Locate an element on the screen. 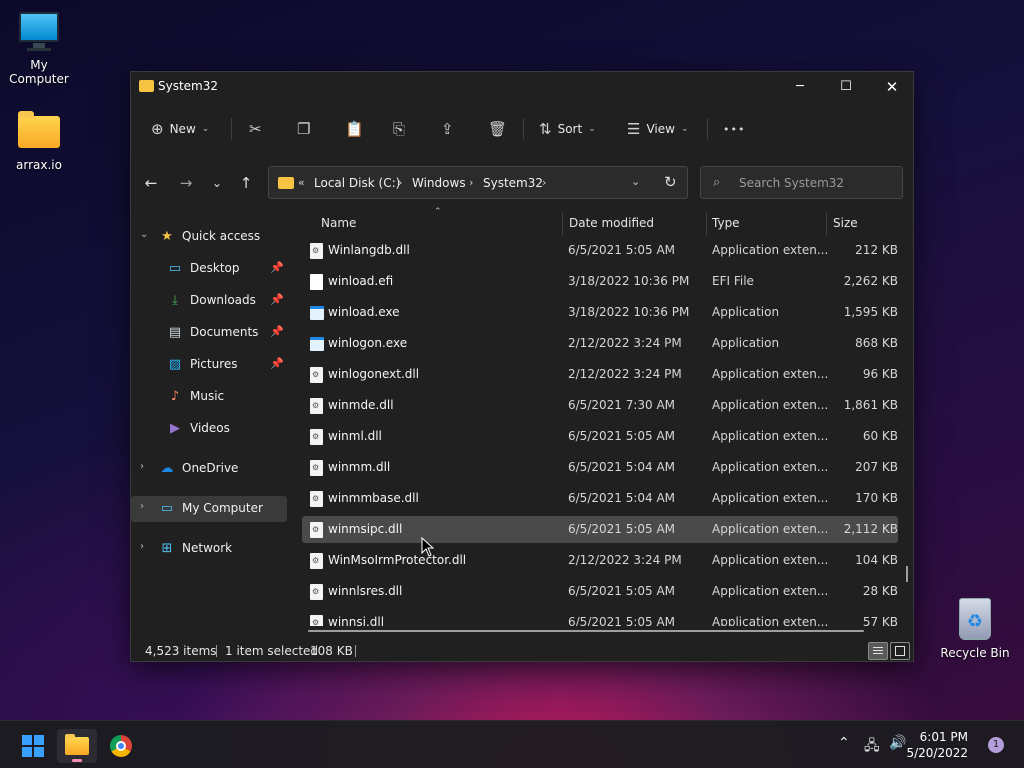  large-icons-view-button is located at coordinates (900, 651).